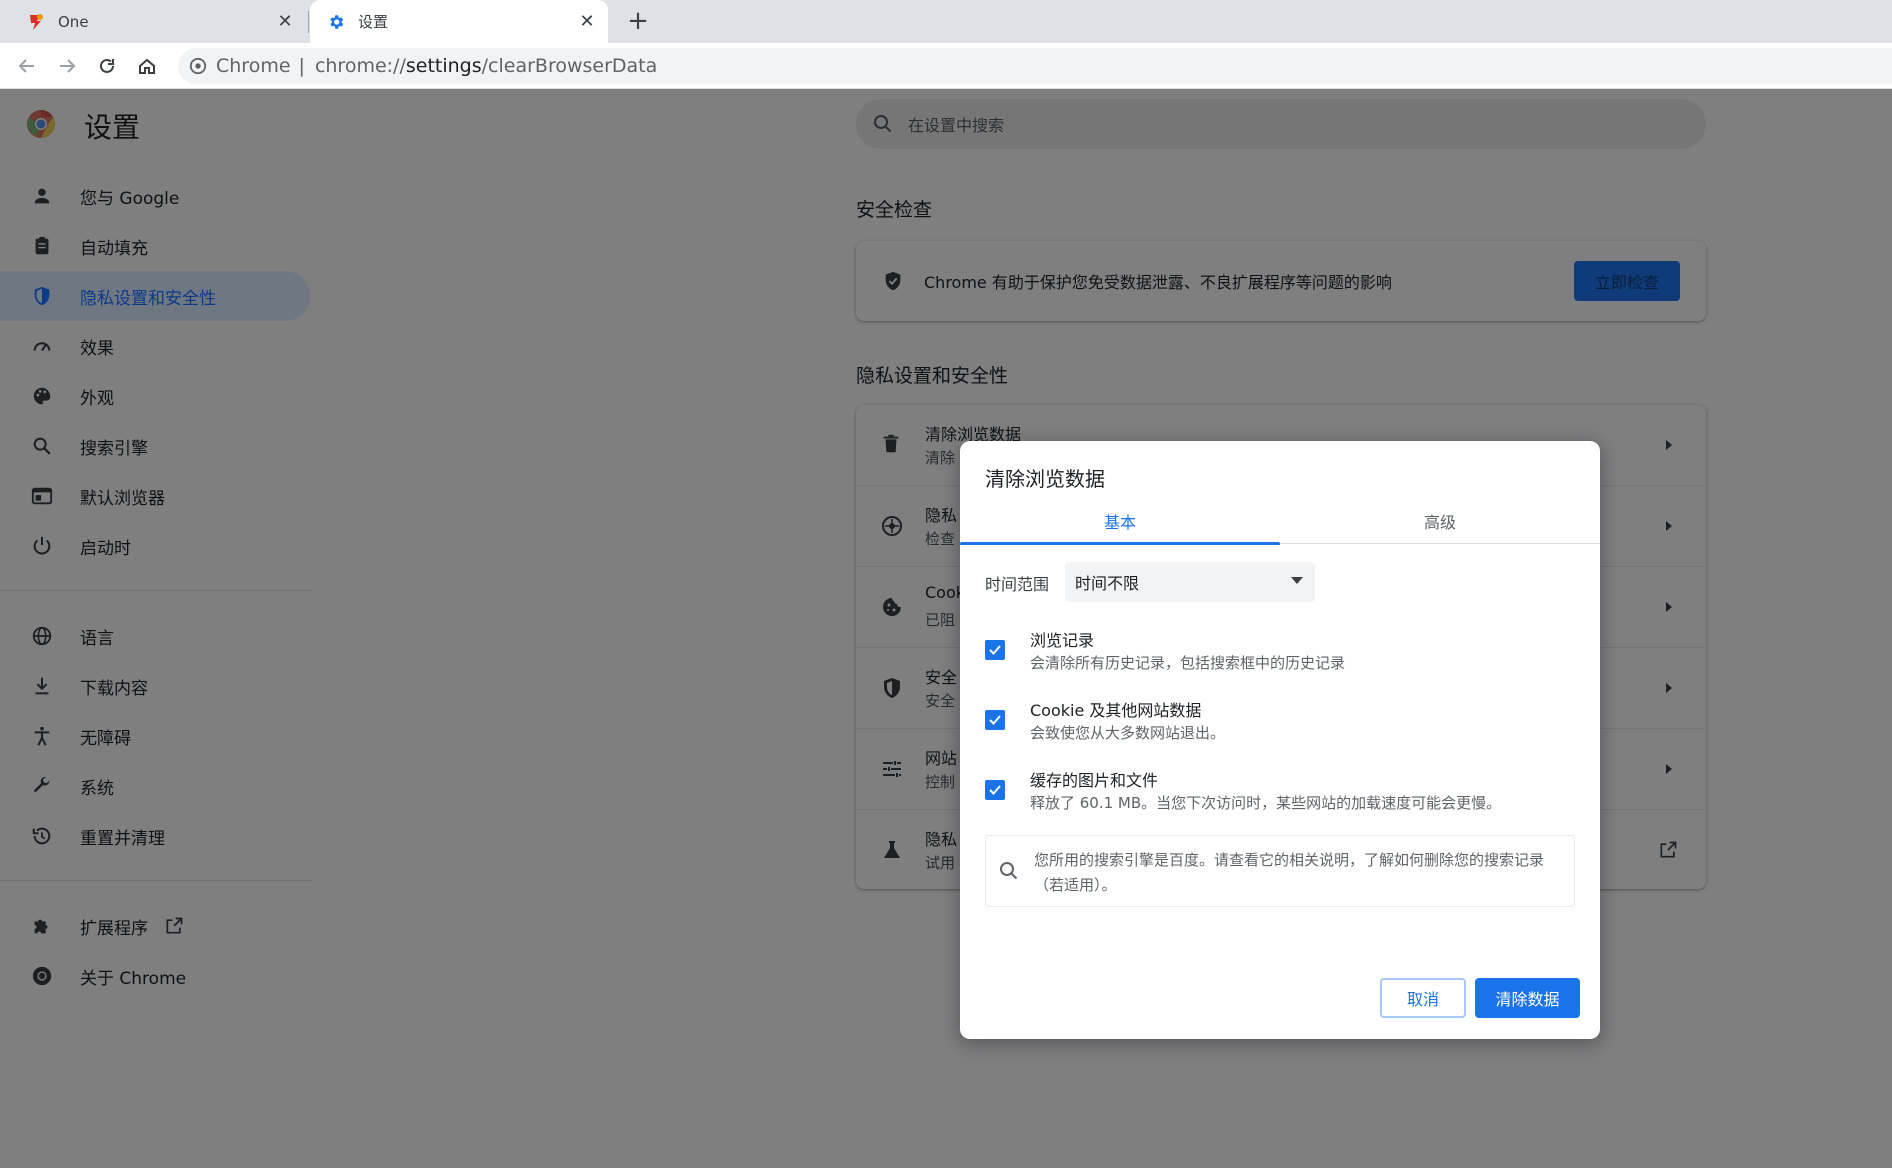  I want to click on search-placeholder: 在设置中搜索, so click(956, 125).